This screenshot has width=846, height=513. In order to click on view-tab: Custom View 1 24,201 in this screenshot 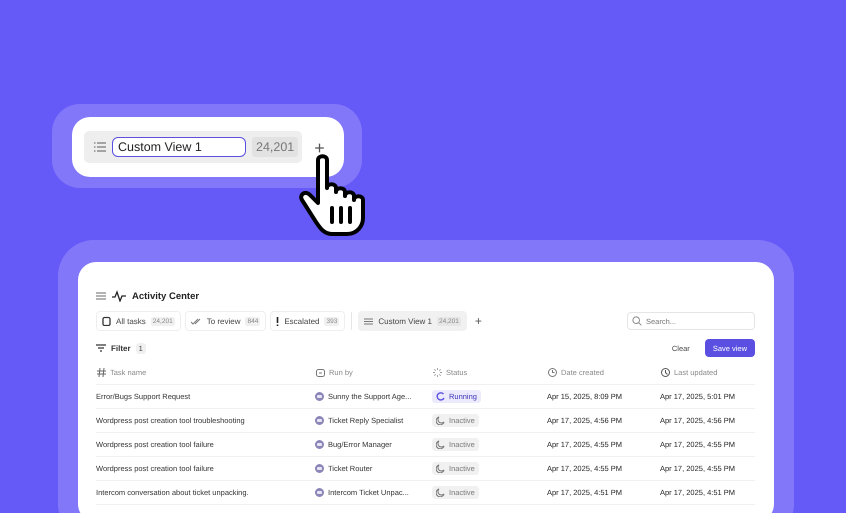, I will do `click(193, 147)`.